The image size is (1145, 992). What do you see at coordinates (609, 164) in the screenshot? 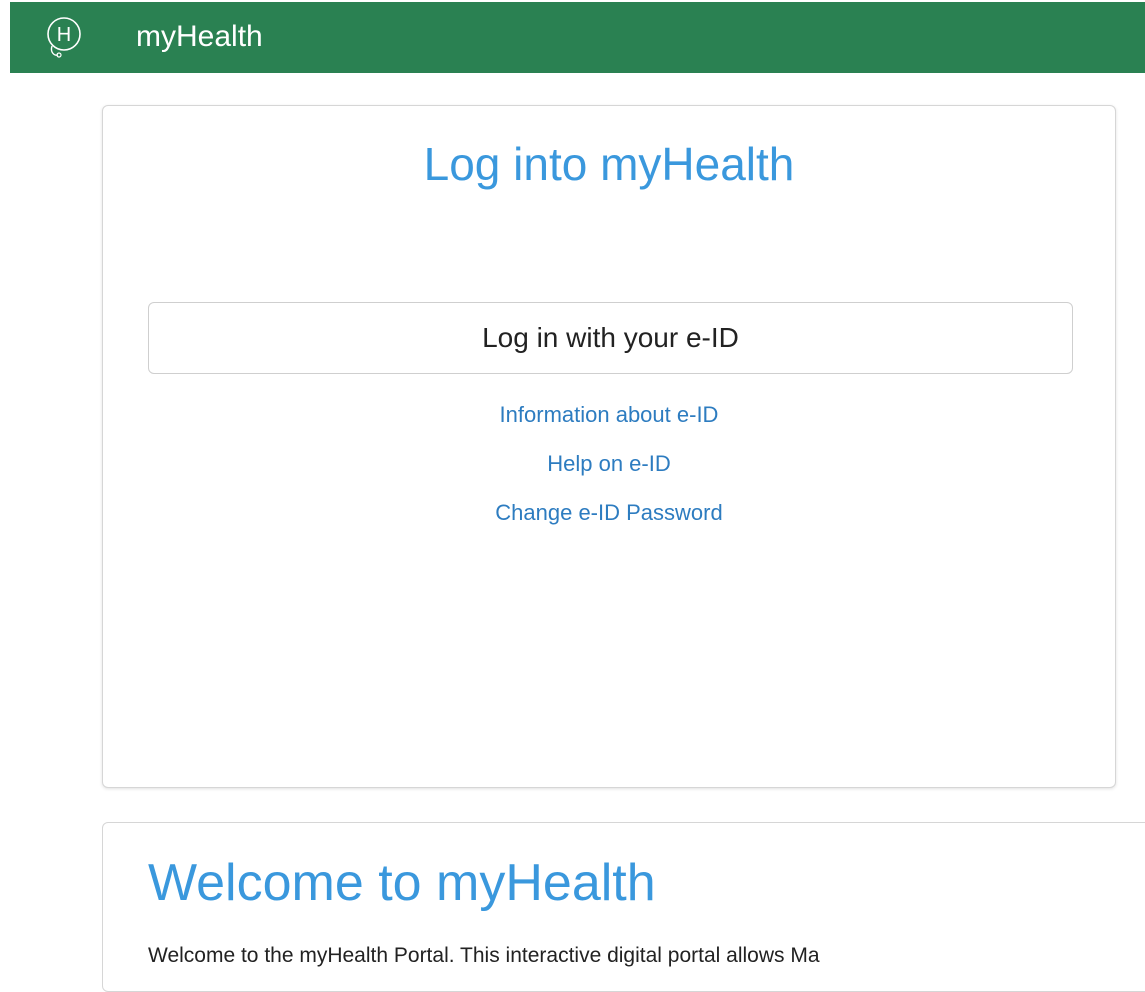
I see `login-title: Log into myHealth` at bounding box center [609, 164].